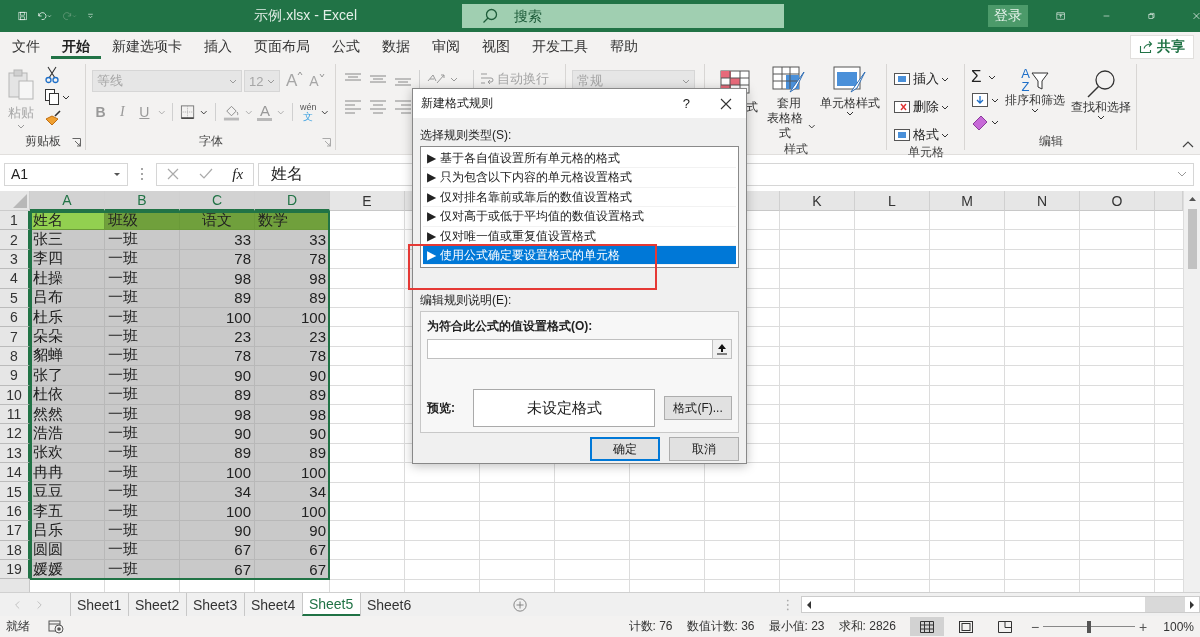 This screenshot has width=1200, height=637. I want to click on zoom-thumb, so click(1089, 626).